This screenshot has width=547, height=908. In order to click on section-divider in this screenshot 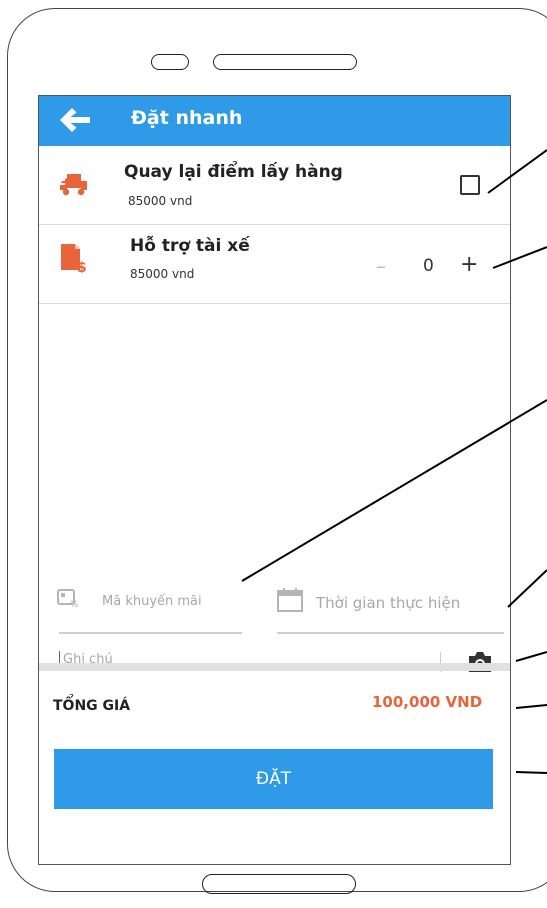, I will do `click(274, 667)`.